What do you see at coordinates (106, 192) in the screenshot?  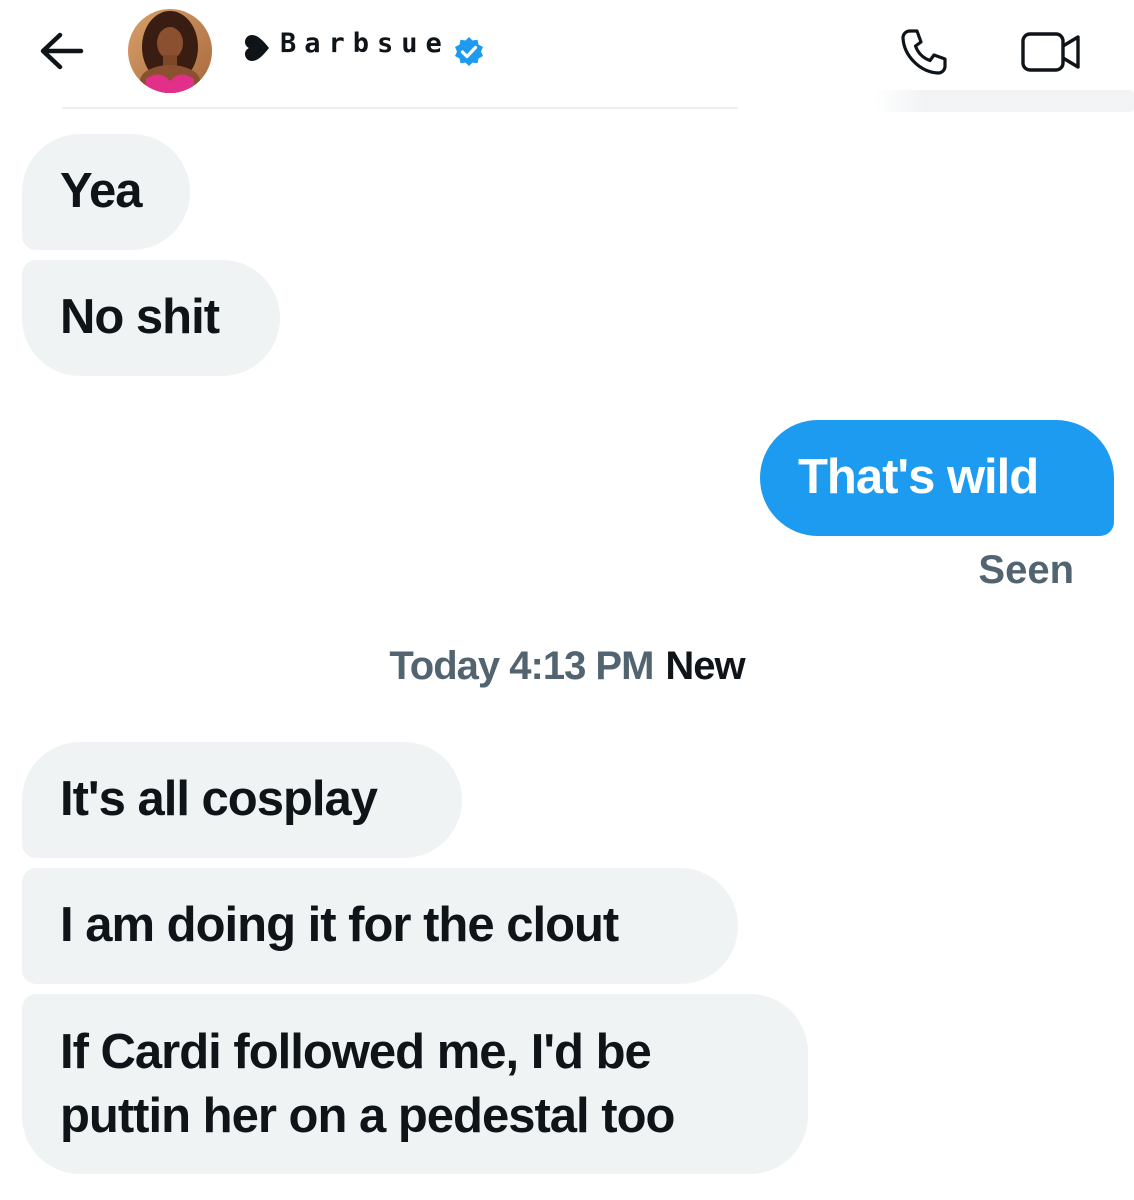 I see `message-bubble-received: Yea` at bounding box center [106, 192].